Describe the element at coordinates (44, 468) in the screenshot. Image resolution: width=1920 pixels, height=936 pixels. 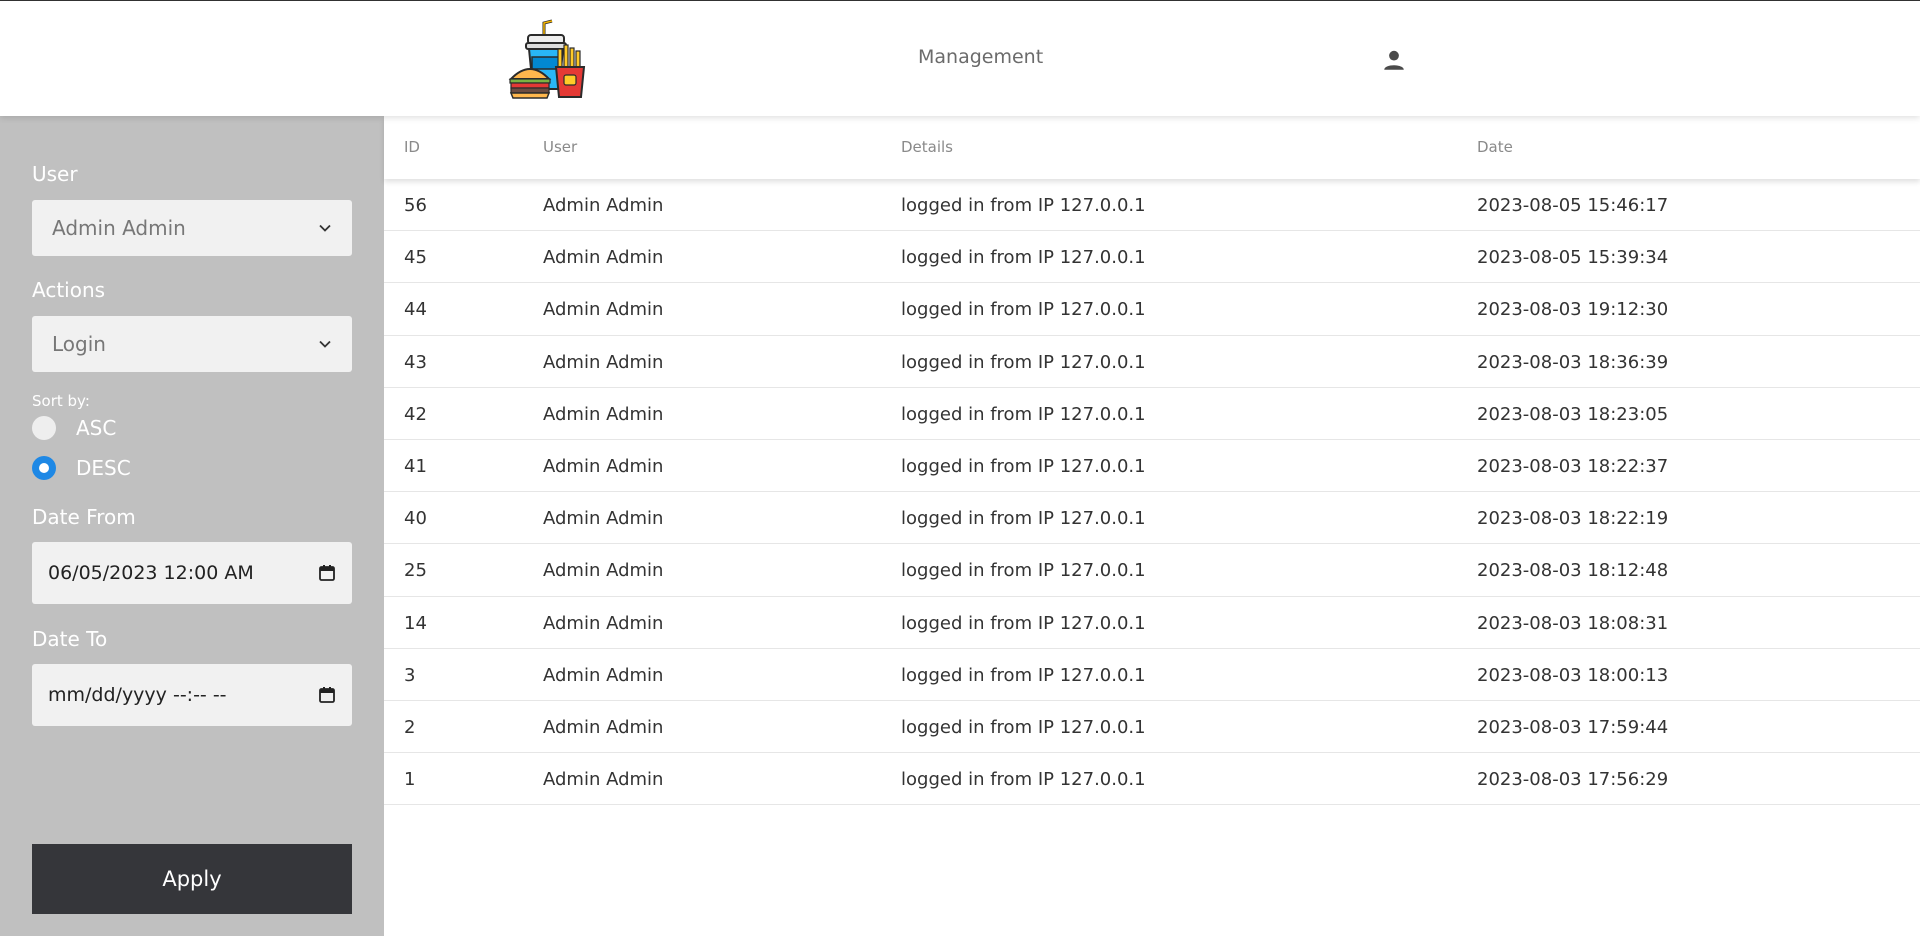
I see `sort-desc-radio` at that location.